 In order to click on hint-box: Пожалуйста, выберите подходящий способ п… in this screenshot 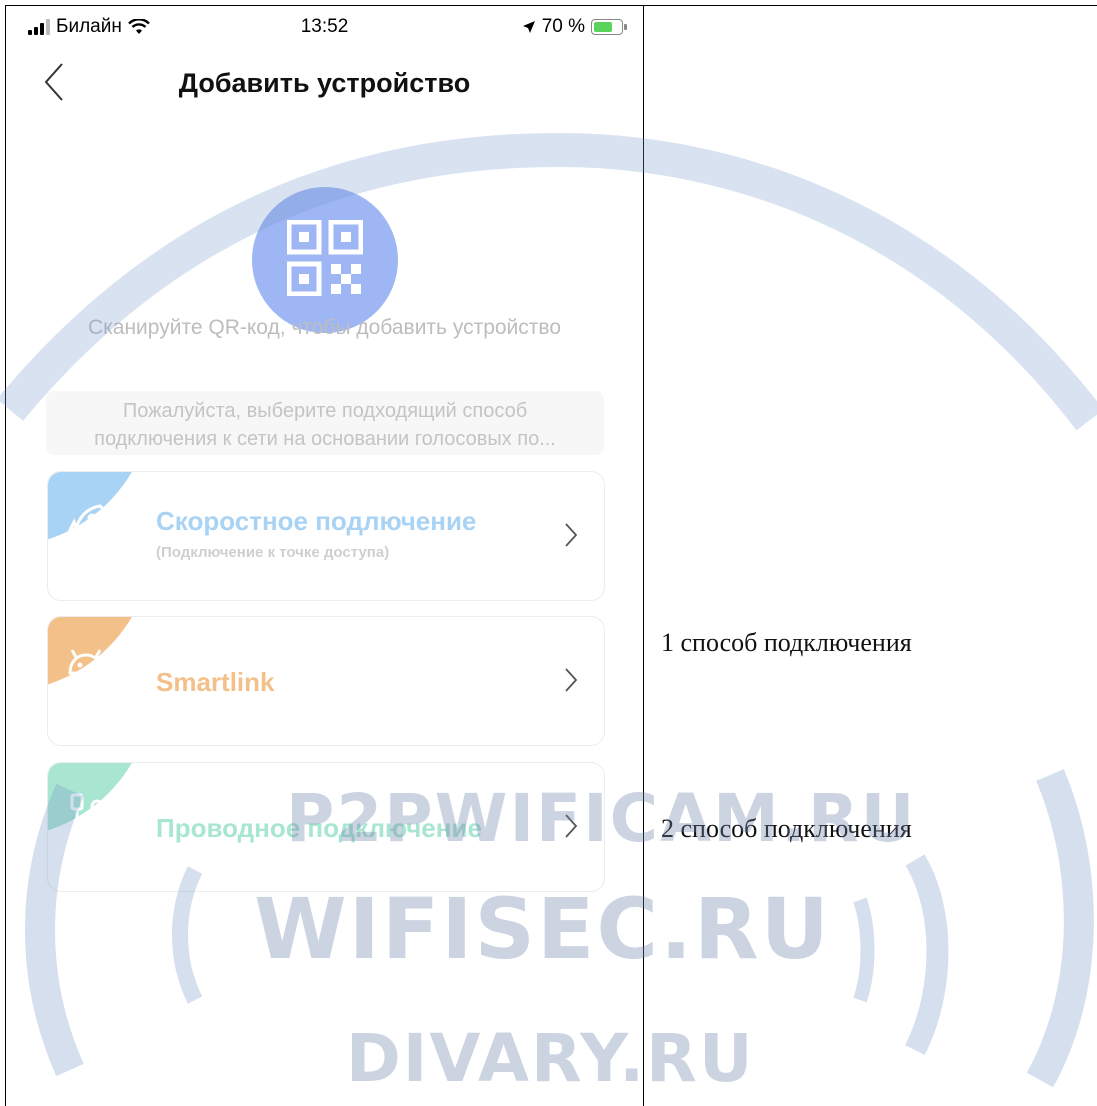, I will do `click(325, 423)`.